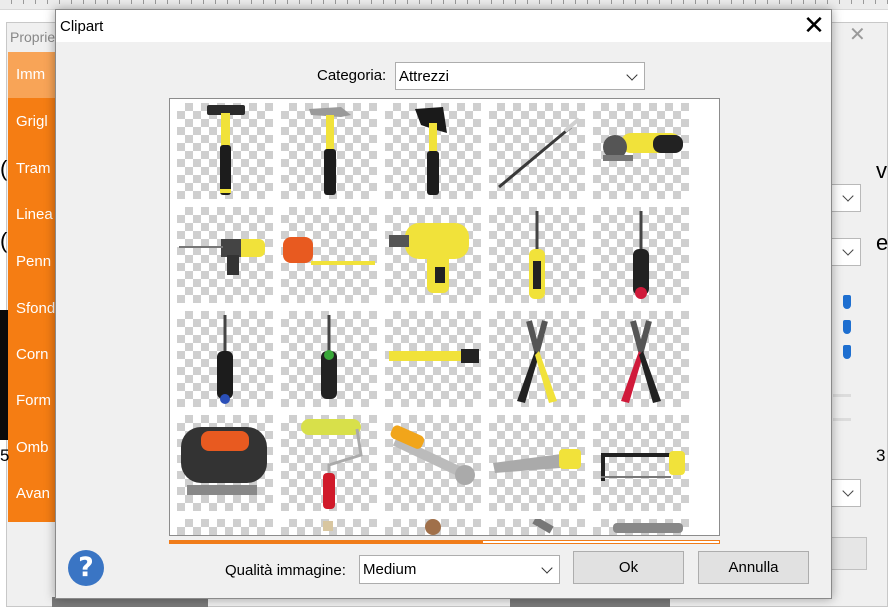 The width and height of the screenshot is (888, 607). Describe the element at coordinates (4, 375) in the screenshot. I see `background-canvas-edge` at that location.